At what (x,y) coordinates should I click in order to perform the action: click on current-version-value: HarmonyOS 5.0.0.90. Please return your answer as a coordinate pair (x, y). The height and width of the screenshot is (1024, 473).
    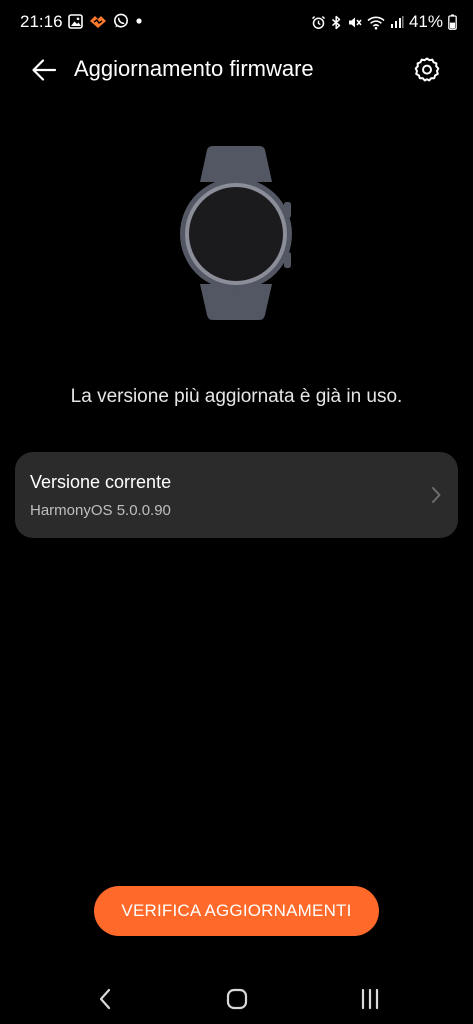
    Looking at the image, I should click on (100, 510).